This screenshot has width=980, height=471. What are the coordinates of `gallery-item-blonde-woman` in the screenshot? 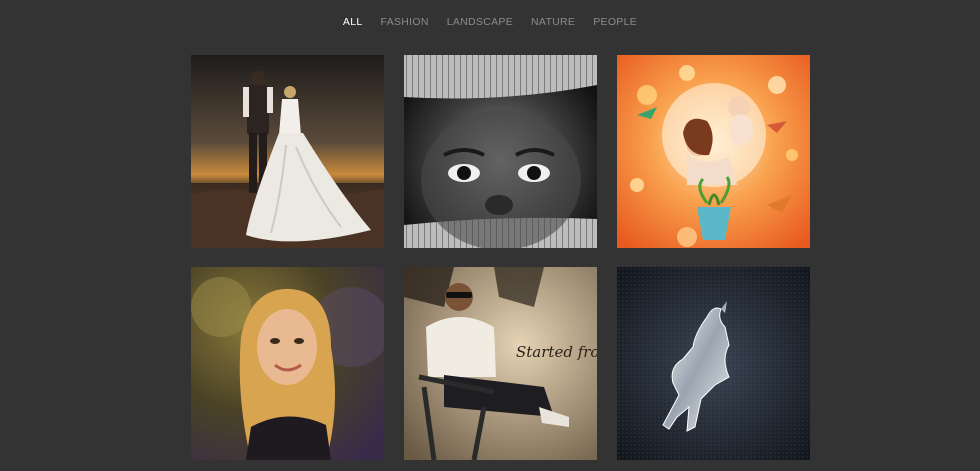 It's located at (287, 363).